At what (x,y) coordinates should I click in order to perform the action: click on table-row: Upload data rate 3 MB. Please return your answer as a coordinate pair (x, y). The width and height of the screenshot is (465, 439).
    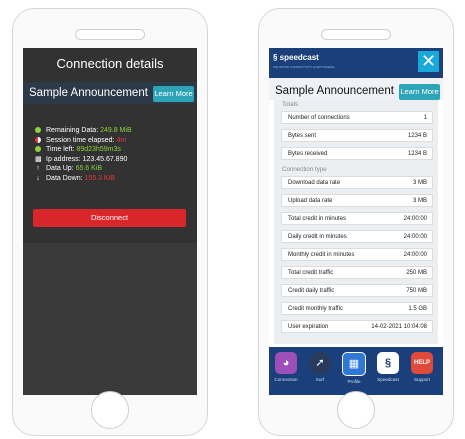
    Looking at the image, I should click on (357, 200).